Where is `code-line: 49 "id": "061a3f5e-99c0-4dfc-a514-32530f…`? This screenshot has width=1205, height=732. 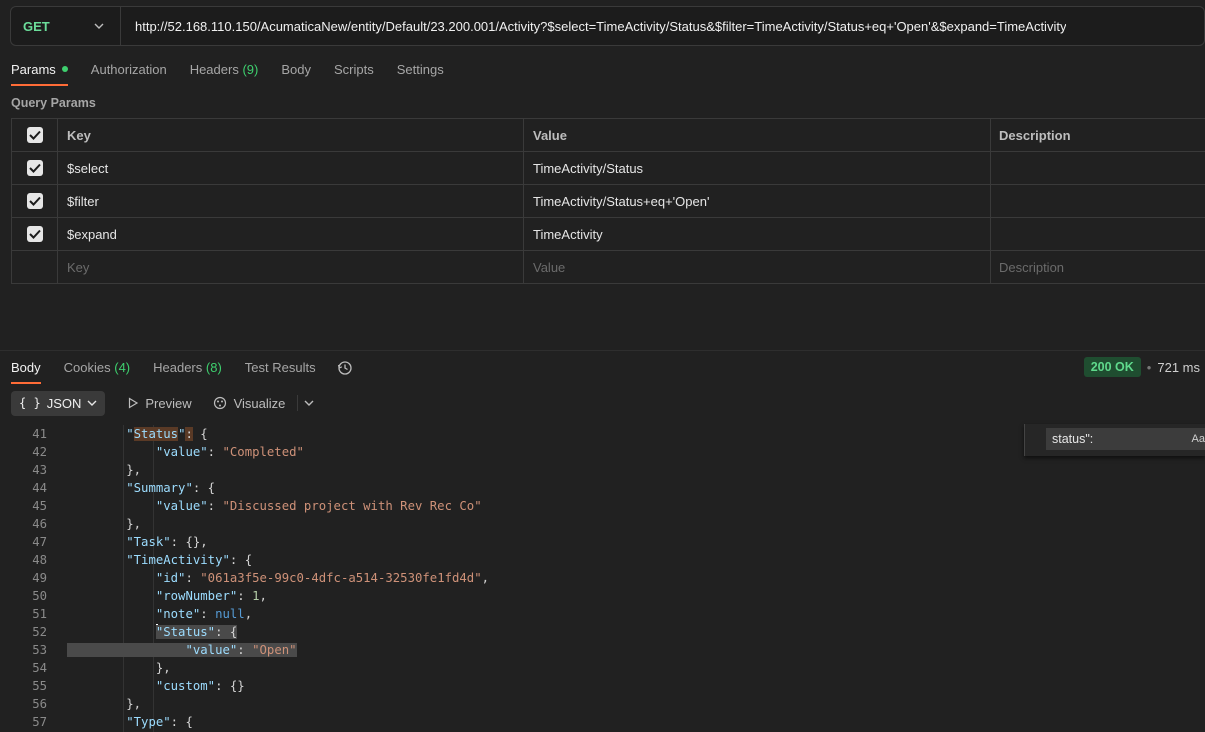 code-line: 49 "id": "061a3f5e-99c0-4dfc-a514-32530f… is located at coordinates (602, 578).